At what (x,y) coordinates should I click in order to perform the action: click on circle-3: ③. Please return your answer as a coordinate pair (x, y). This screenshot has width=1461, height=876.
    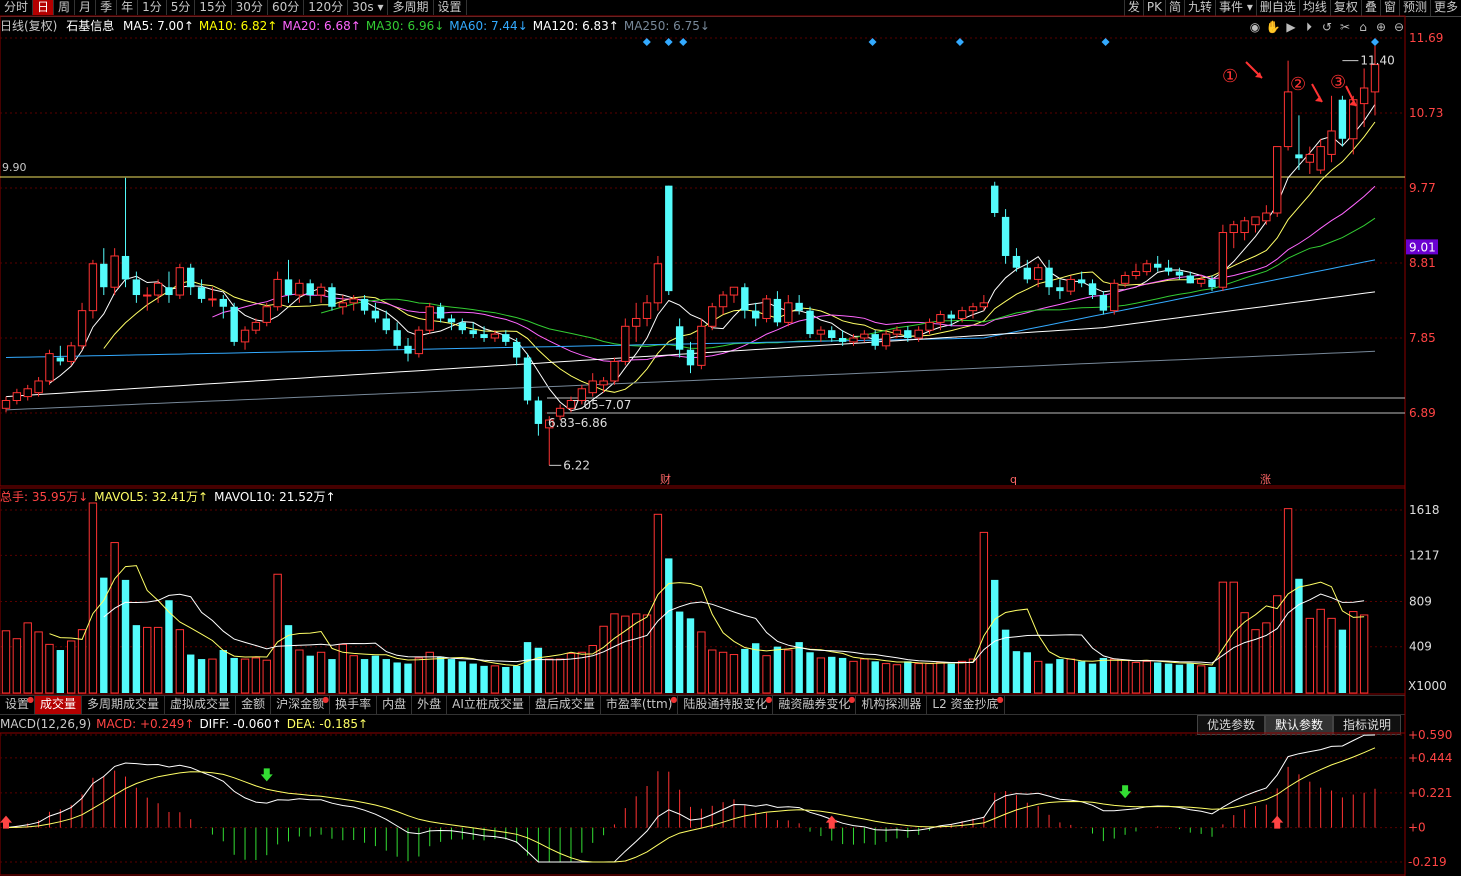
    Looking at the image, I should click on (1338, 82).